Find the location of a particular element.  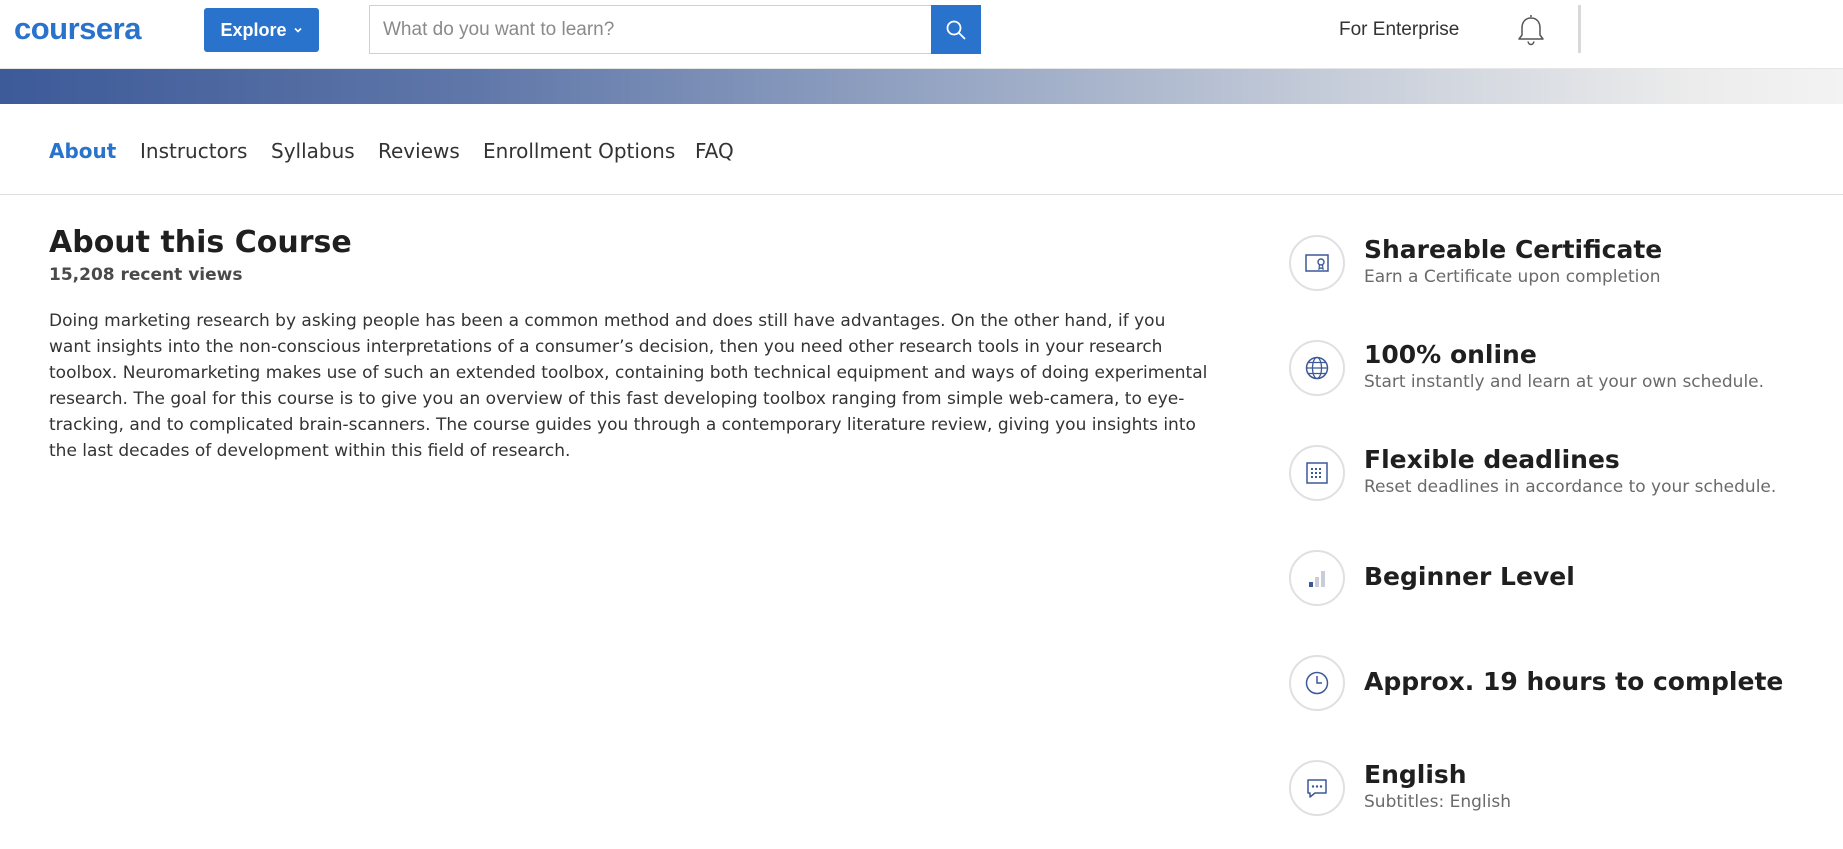

feature-title: English is located at coordinates (1415, 774).